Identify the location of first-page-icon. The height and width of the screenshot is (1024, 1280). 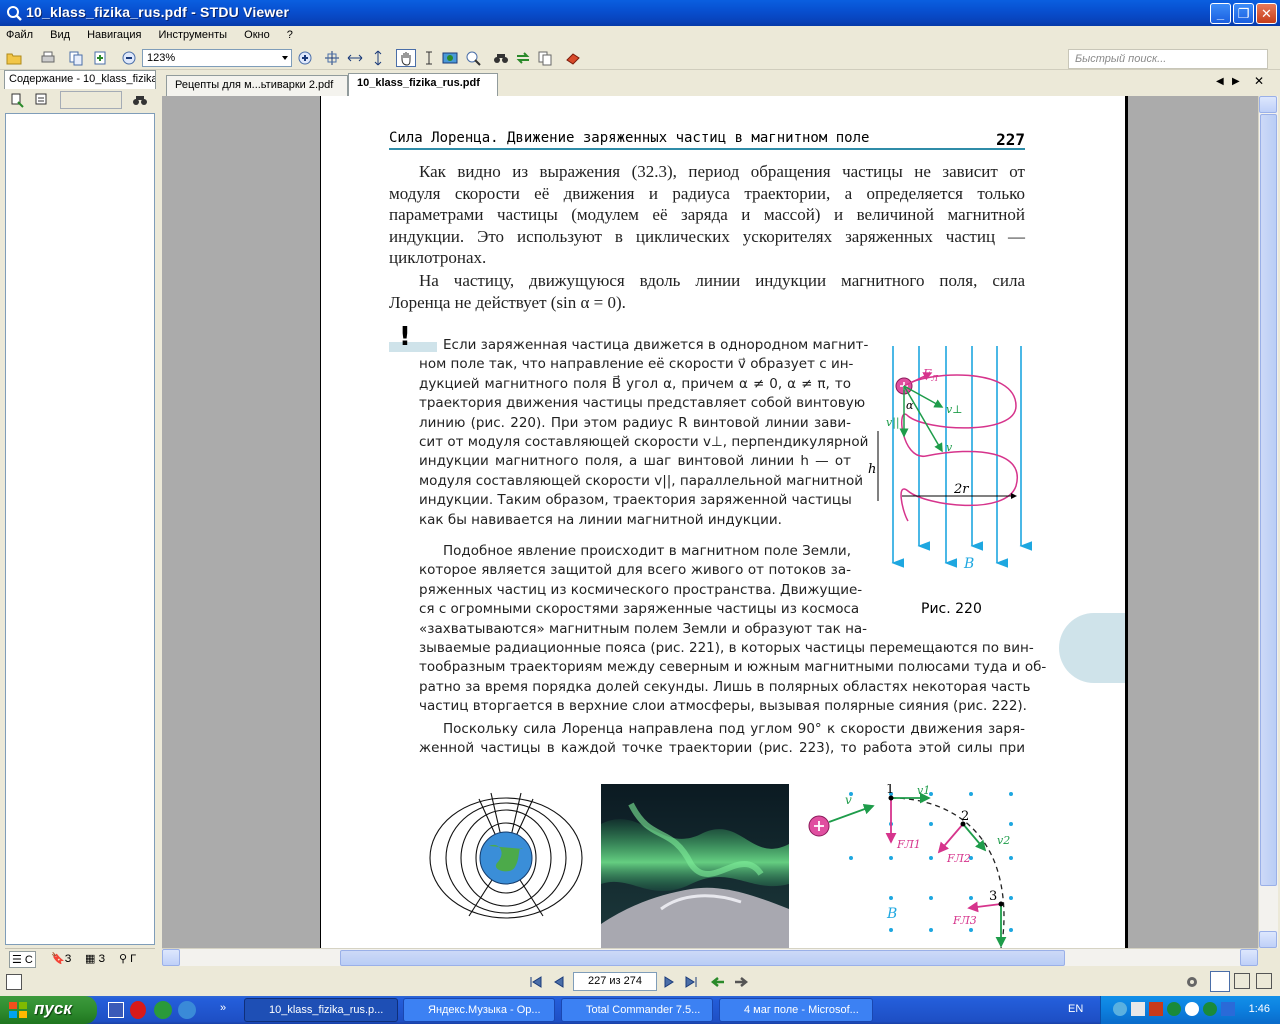
(536, 982).